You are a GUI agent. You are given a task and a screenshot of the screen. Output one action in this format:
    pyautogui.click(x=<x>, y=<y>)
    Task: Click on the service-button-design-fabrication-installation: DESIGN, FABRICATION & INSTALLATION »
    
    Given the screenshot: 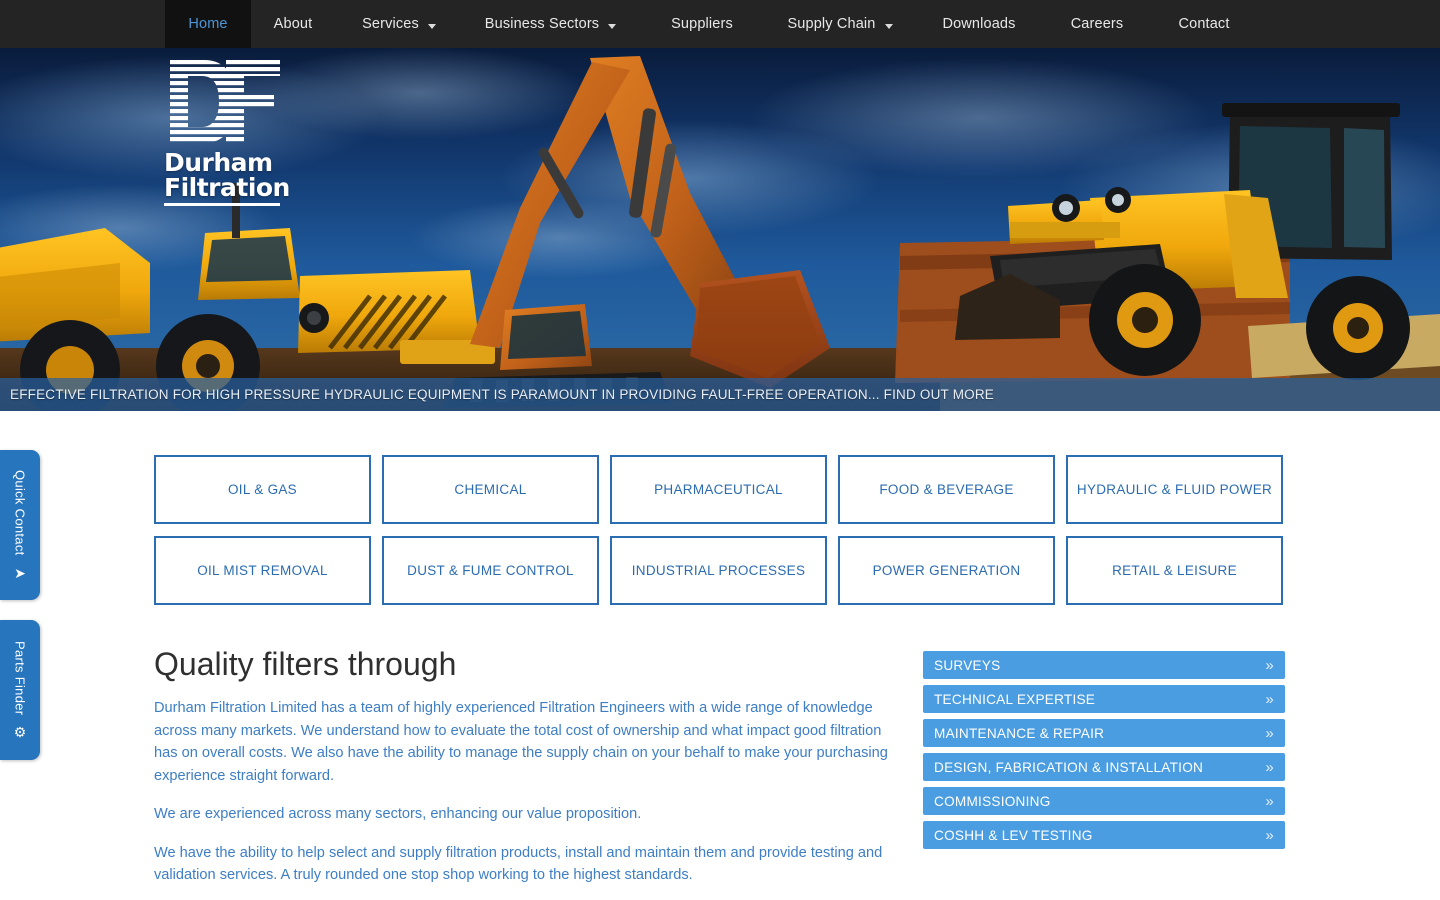 What is the action you would take?
    pyautogui.click(x=1104, y=767)
    